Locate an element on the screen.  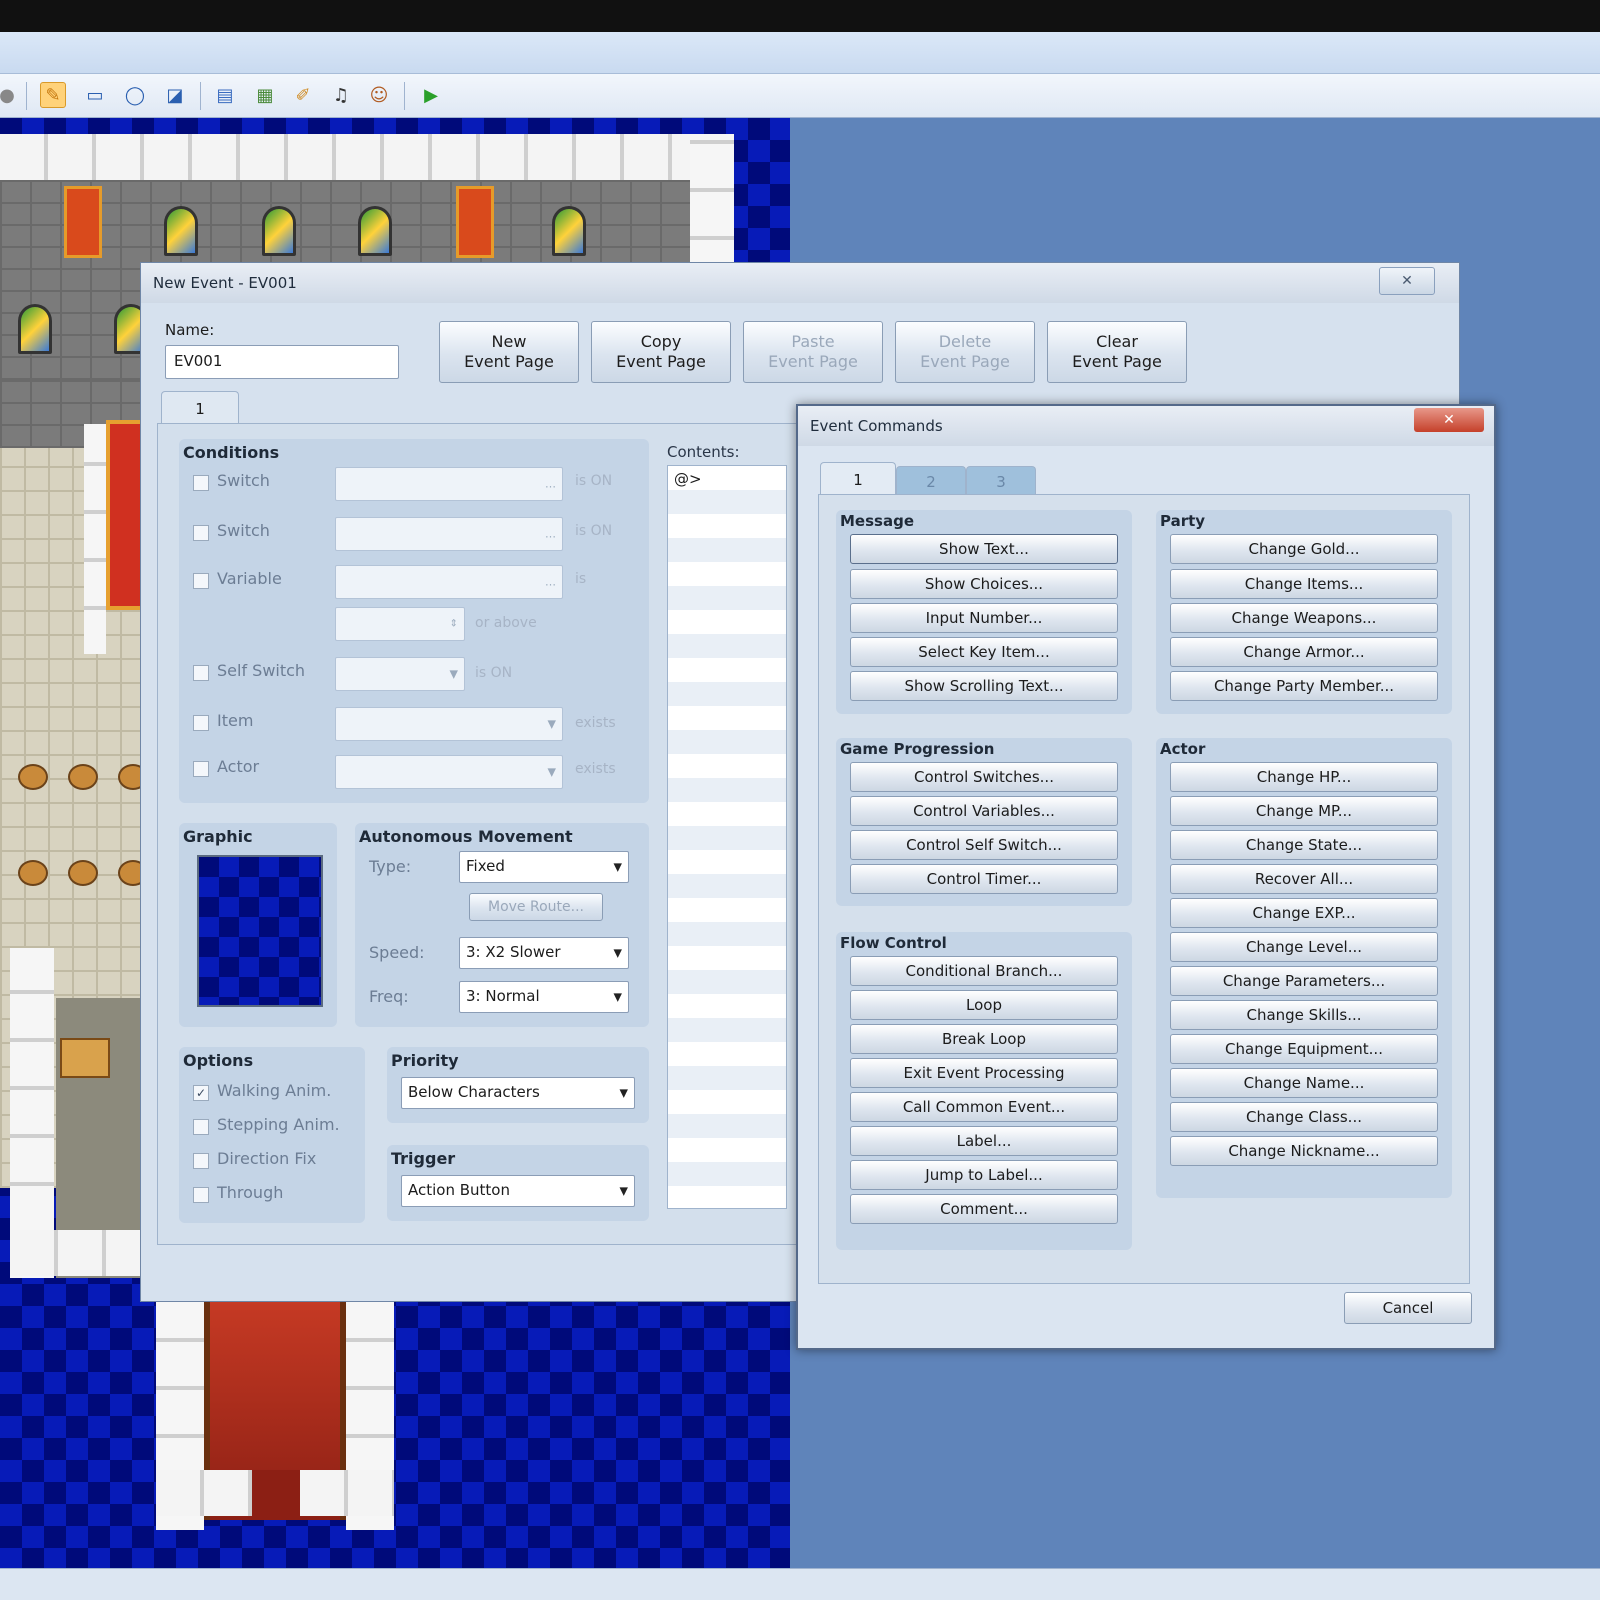
map-stained-window is located at coordinates (569, 231).